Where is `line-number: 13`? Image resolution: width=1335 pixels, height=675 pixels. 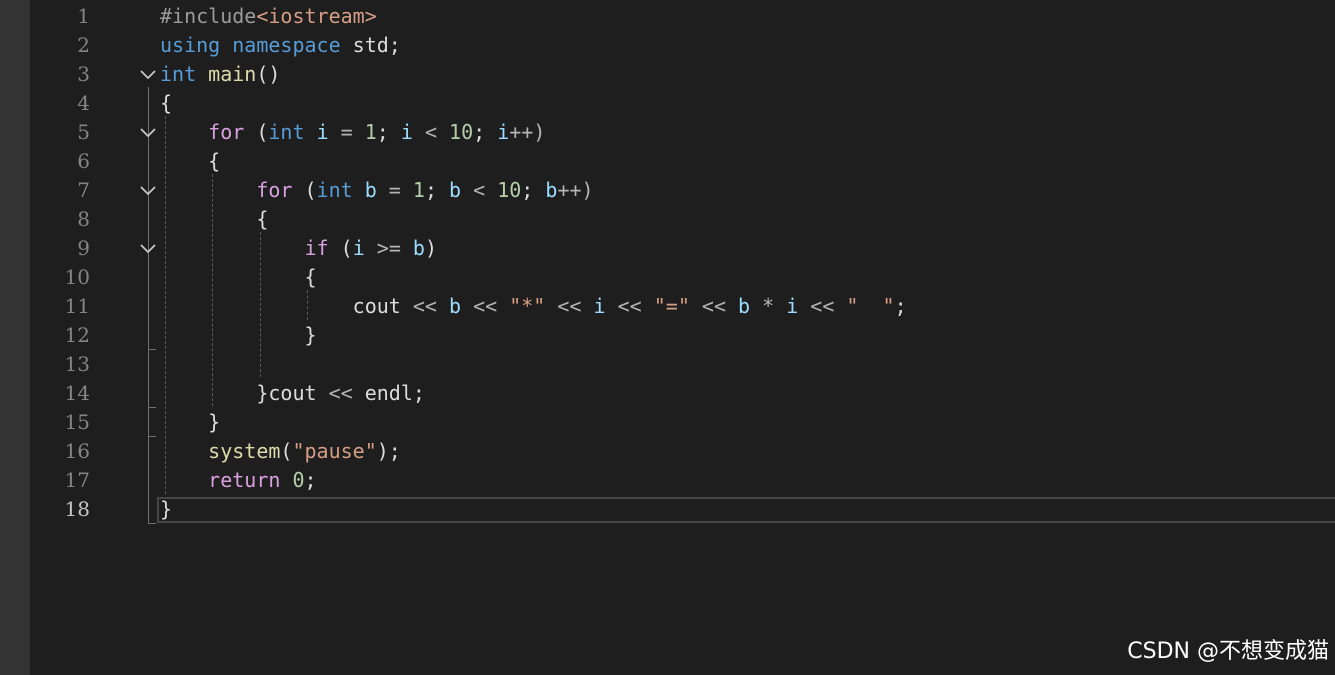 line-number: 13 is located at coordinates (77, 364).